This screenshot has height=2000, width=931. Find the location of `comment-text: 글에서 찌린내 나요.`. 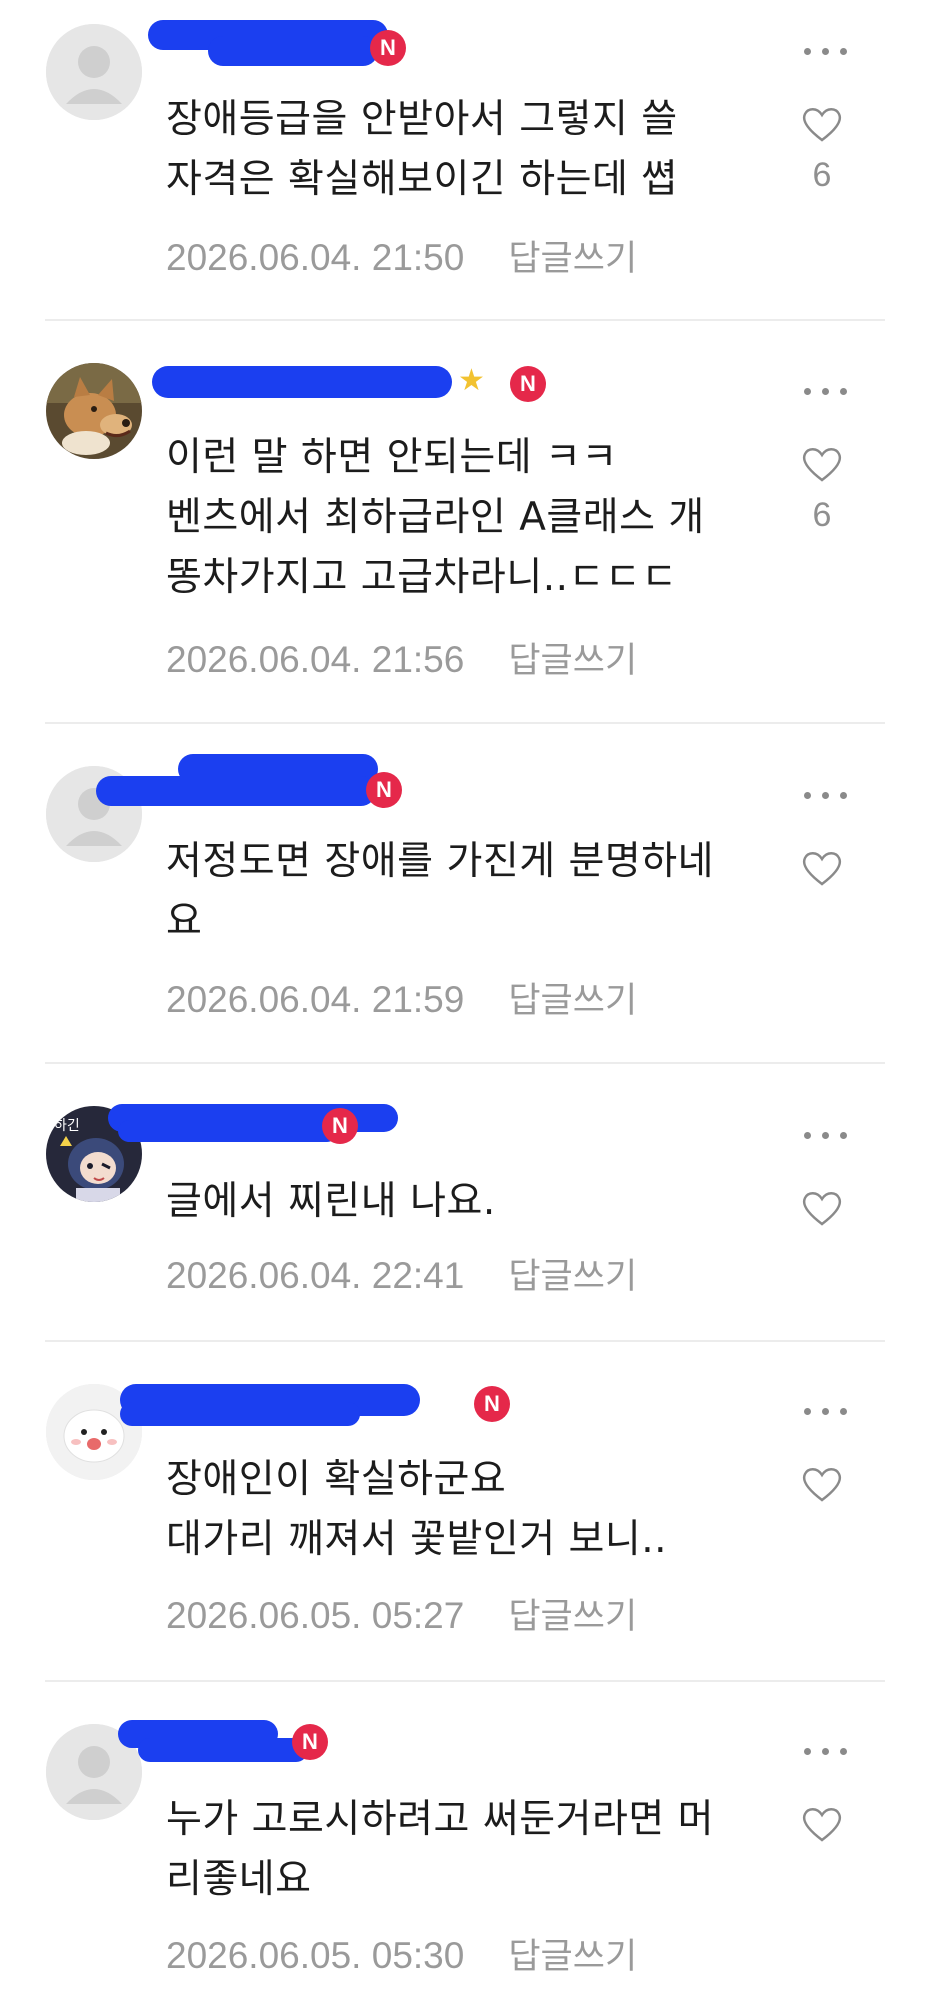

comment-text: 글에서 찌린내 나요. is located at coordinates (331, 1201).